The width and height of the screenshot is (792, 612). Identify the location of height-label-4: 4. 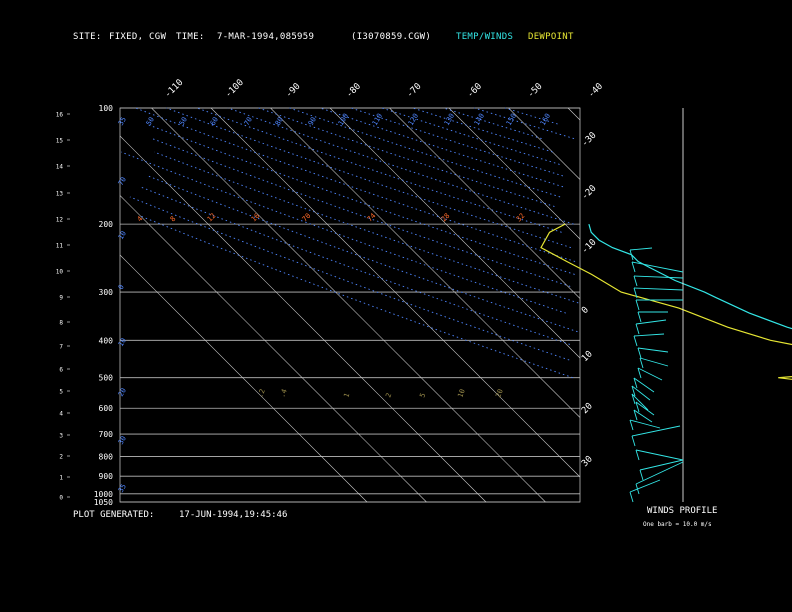
(61, 414).